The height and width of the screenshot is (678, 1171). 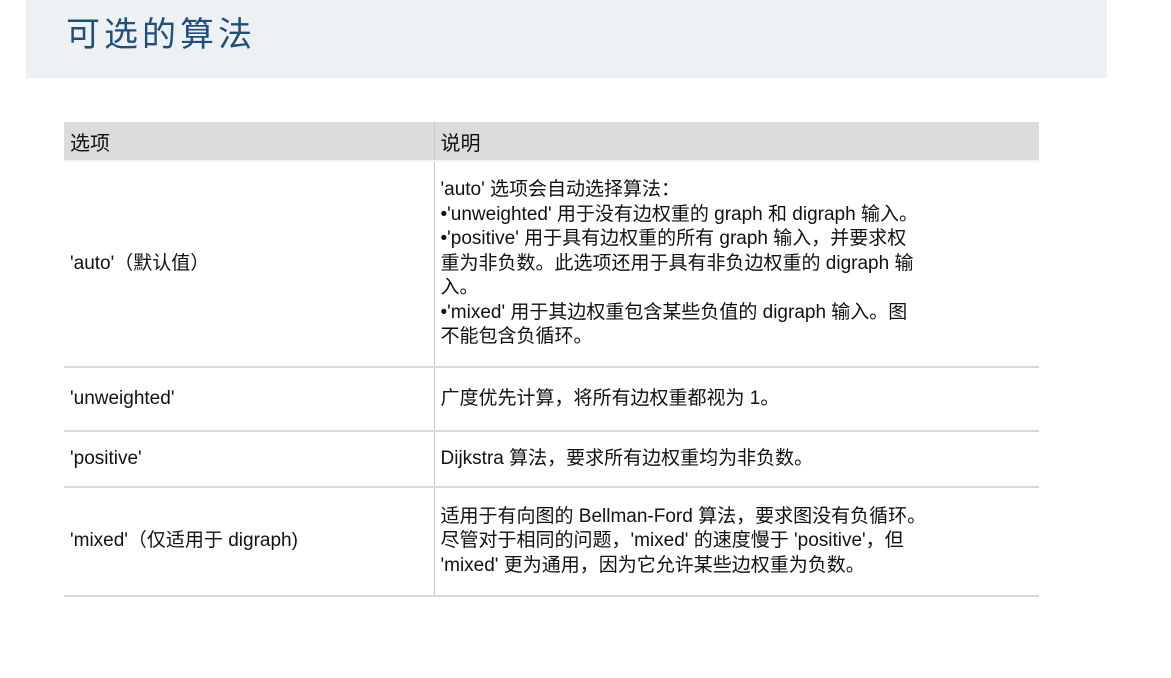 I want to click on option-cell: 'unweighted', so click(x=249, y=399).